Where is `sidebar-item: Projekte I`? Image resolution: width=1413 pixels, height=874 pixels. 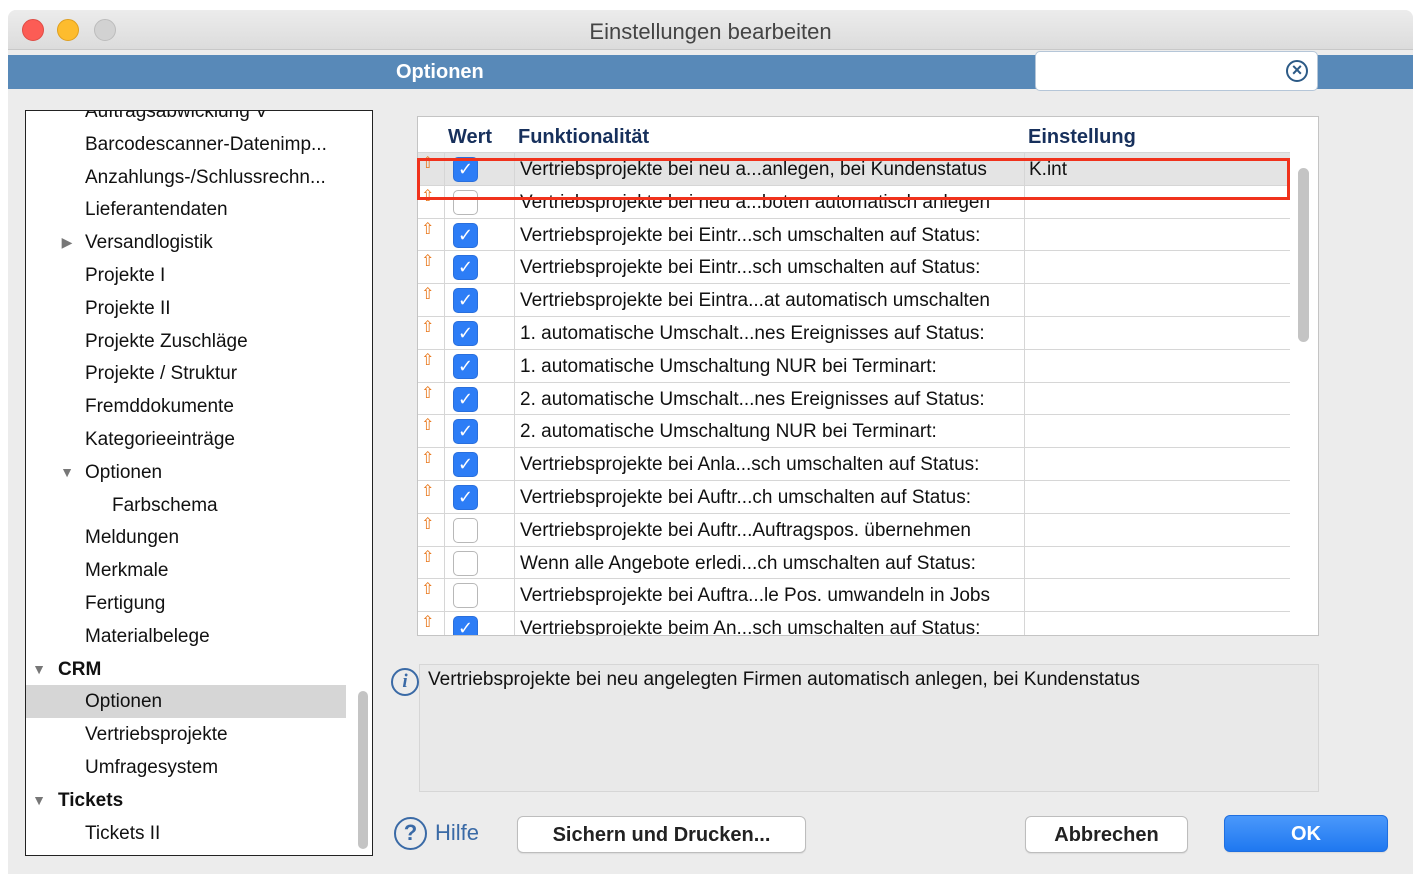 sidebar-item: Projekte I is located at coordinates (186, 275).